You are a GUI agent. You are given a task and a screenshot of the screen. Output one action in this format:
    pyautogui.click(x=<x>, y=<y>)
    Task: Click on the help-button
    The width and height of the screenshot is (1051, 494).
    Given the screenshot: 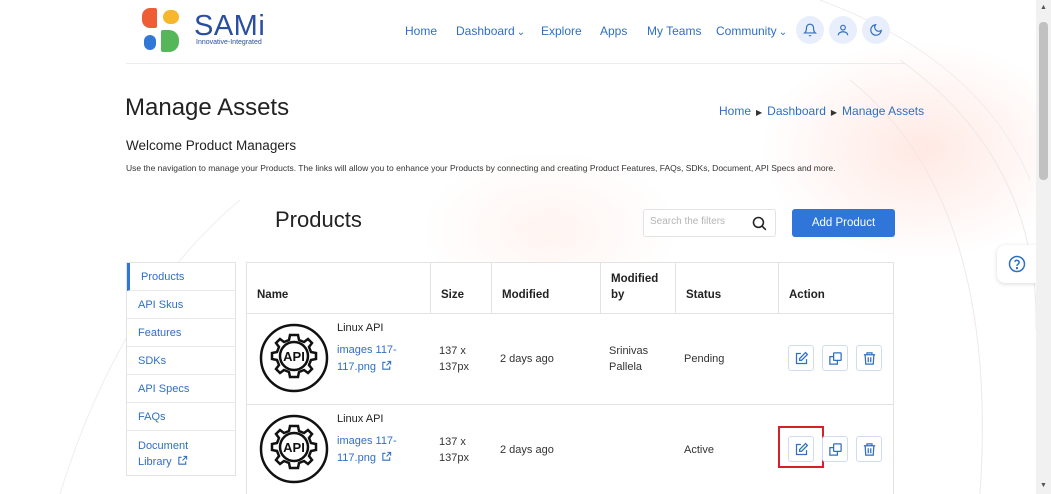 What is the action you would take?
    pyautogui.click(x=1017, y=264)
    